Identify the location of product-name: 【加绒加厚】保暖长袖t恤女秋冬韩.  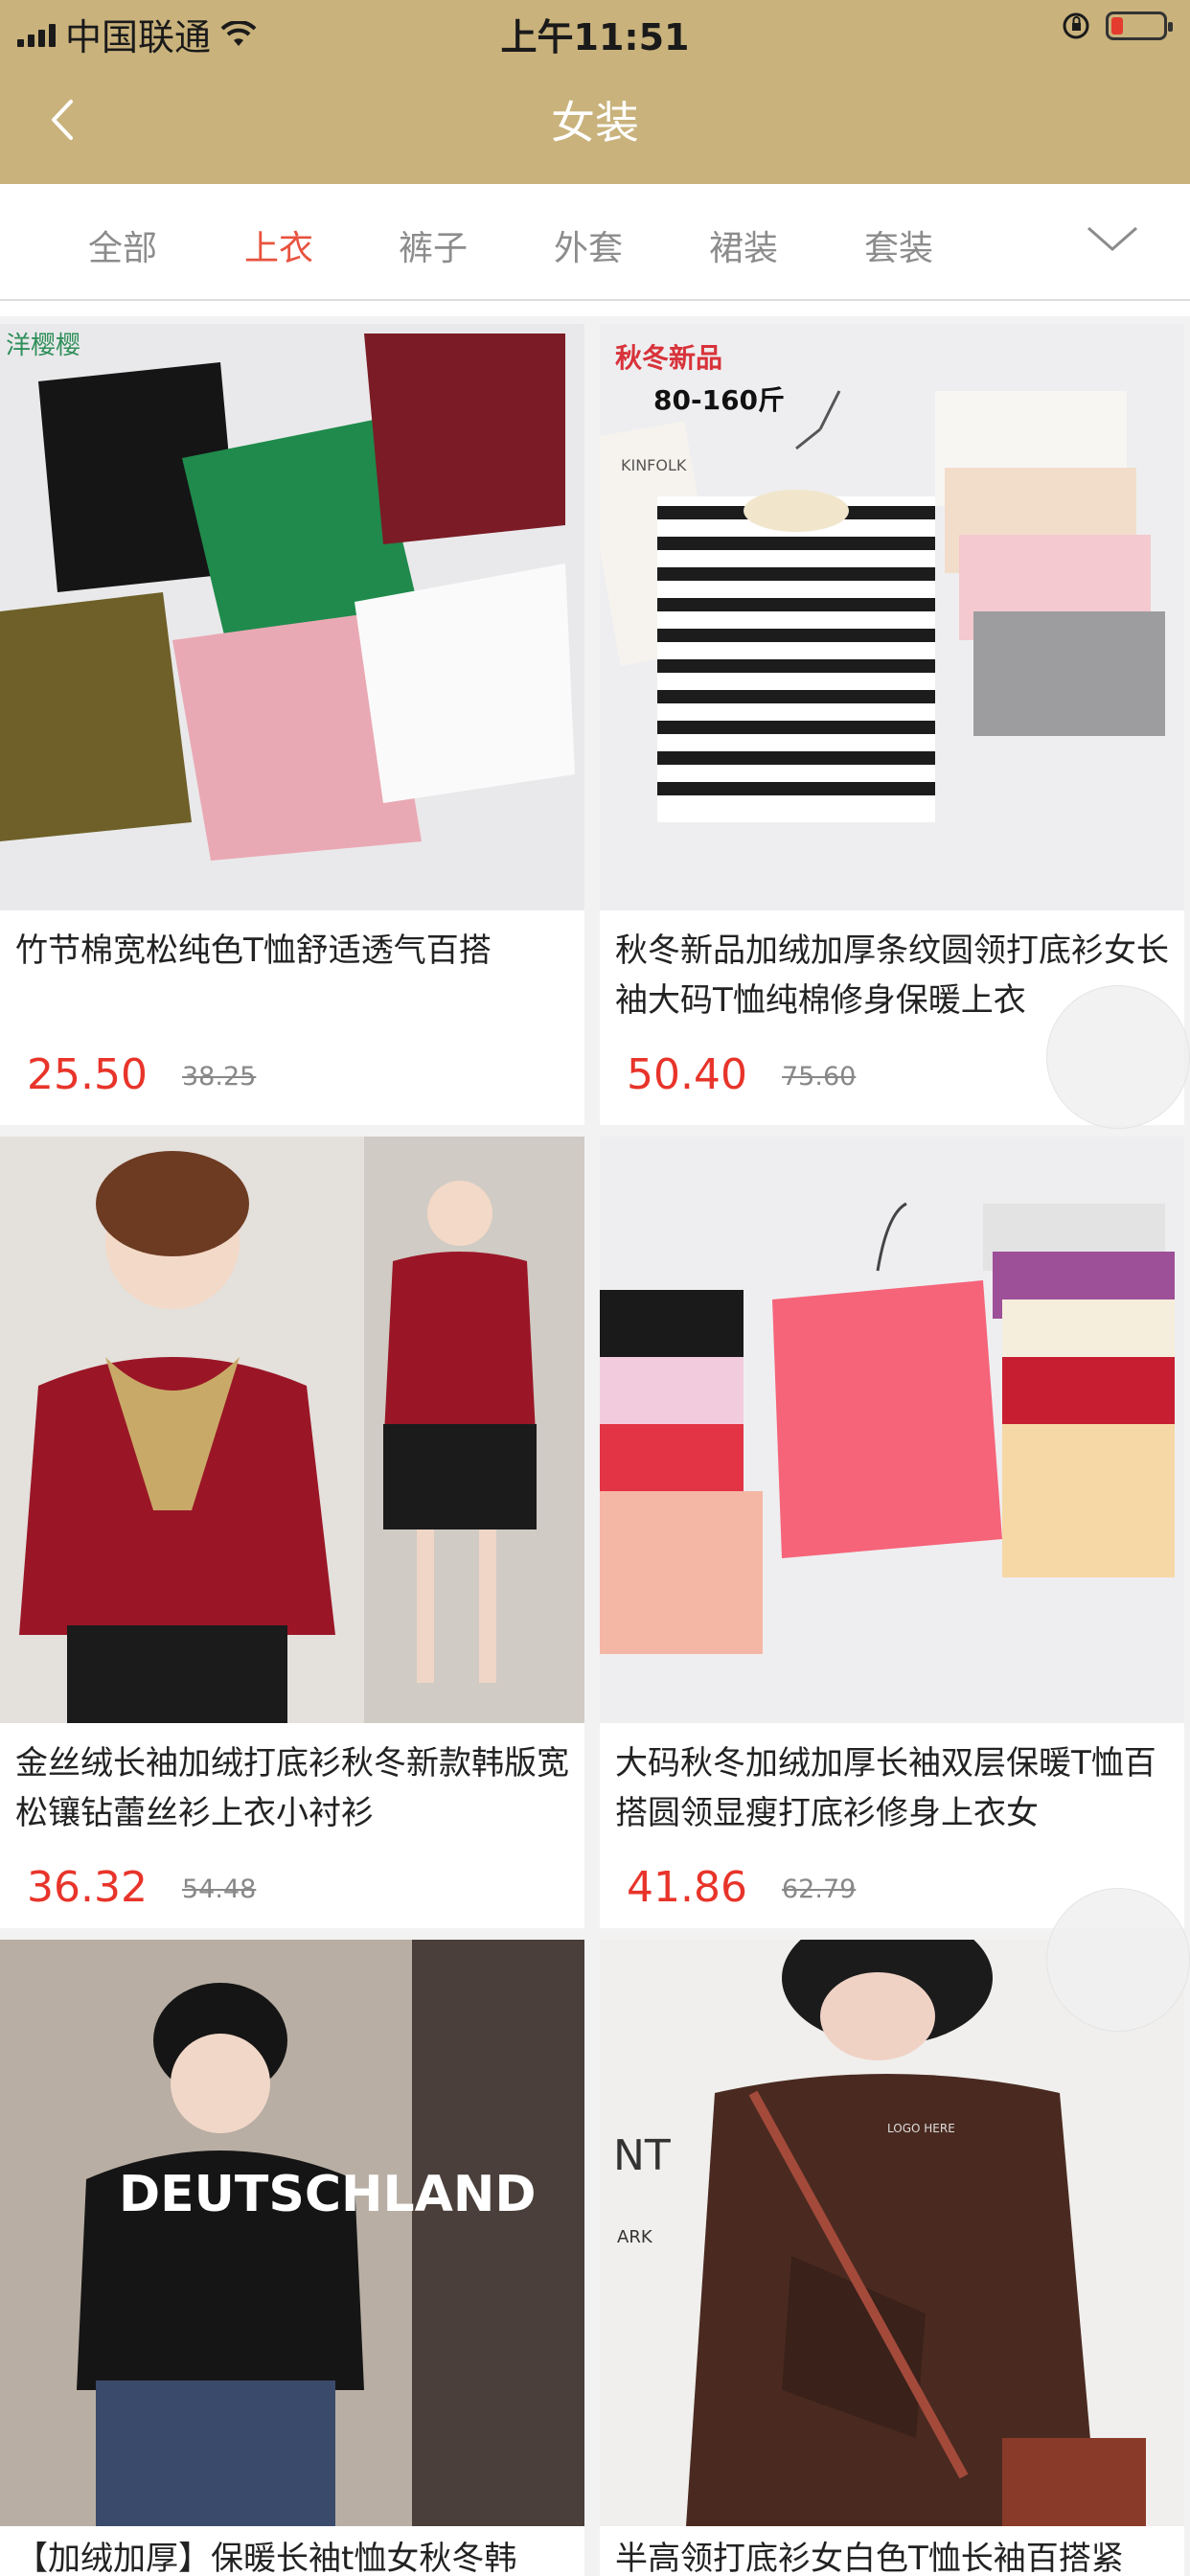
(266, 2558).